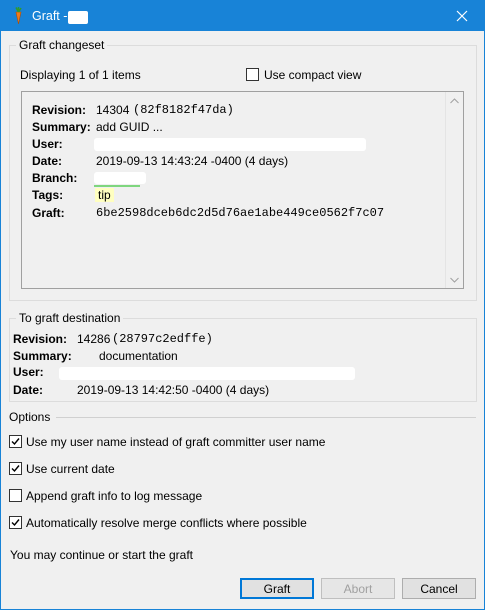  Describe the element at coordinates (80, 75) in the screenshot. I see `displaying-count: Displaying 1 of 1 items` at that location.